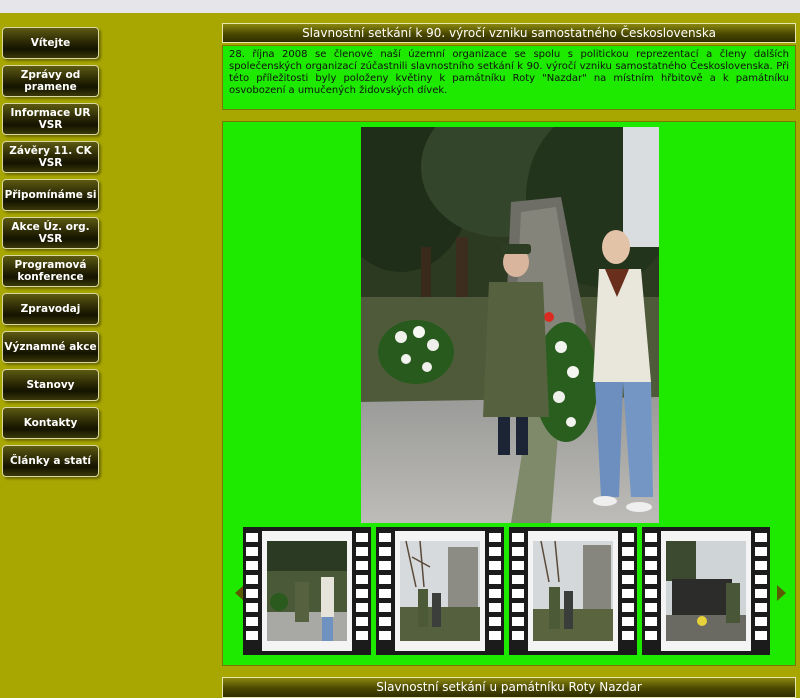  I want to click on nav-item-label: Články a statí, so click(50, 461).